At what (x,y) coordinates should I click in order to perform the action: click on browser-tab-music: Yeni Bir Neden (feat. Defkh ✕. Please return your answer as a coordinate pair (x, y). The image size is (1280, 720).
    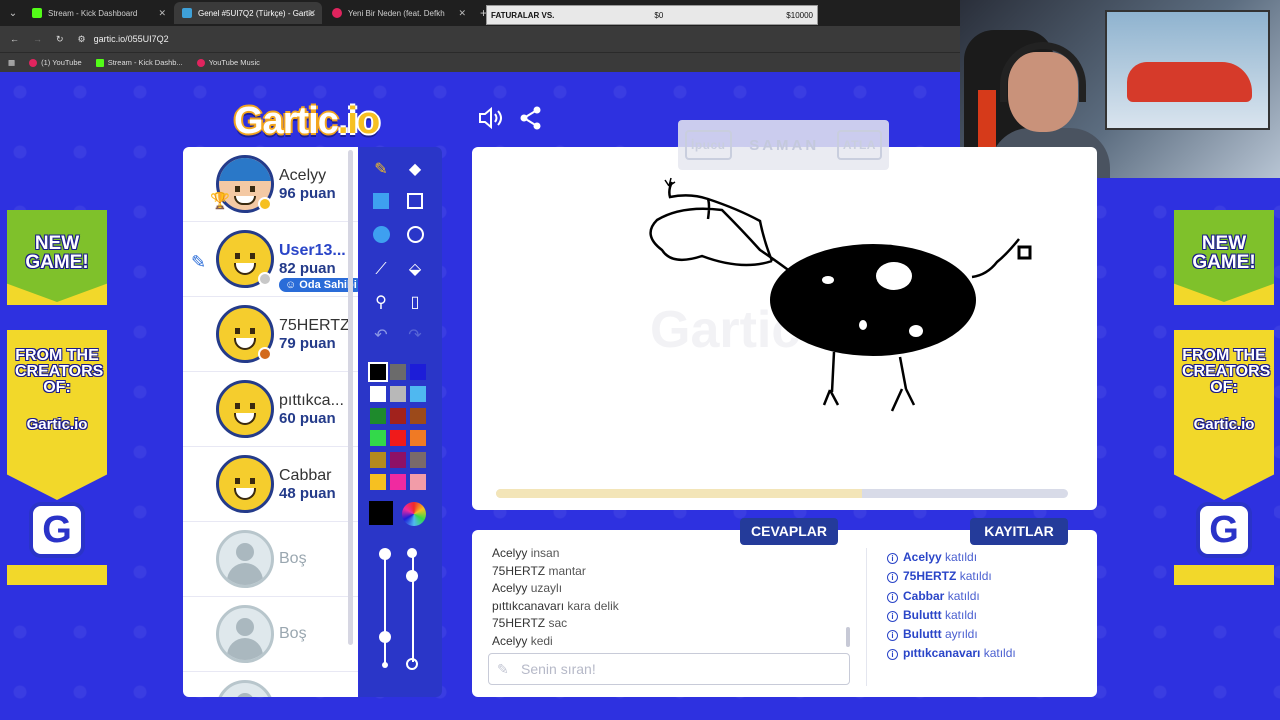
    Looking at the image, I should click on (398, 13).